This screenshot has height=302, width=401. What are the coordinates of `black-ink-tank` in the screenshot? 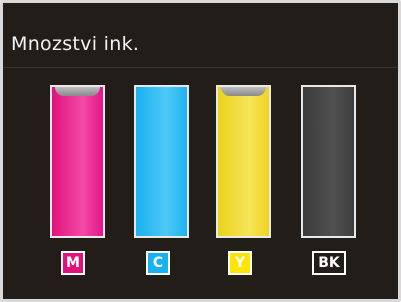 It's located at (328, 161).